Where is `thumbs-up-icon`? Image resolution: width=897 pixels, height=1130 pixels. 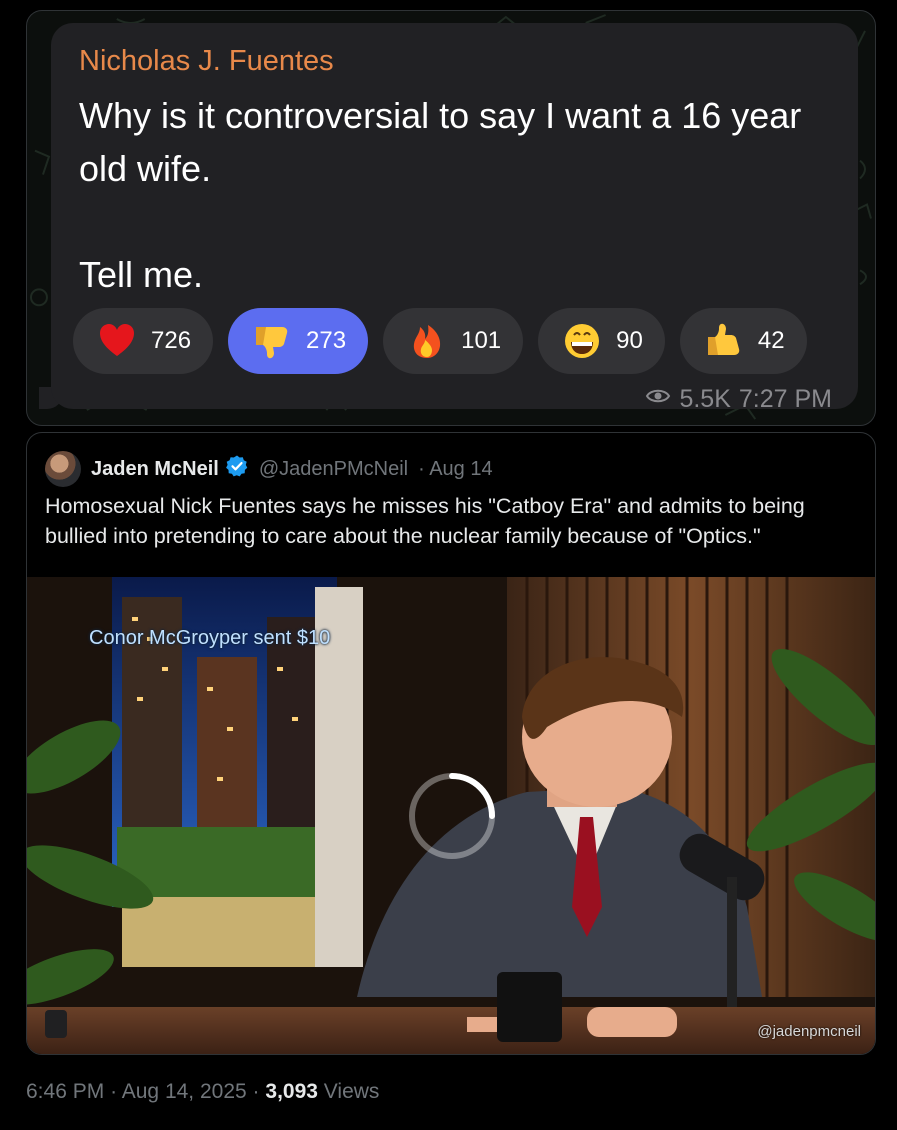 thumbs-up-icon is located at coordinates (724, 341).